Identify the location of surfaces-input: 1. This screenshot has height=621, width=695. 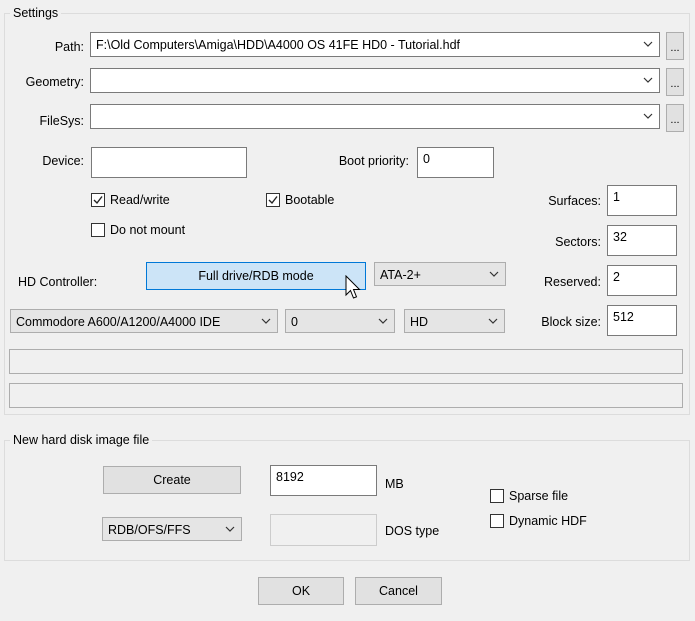
(642, 200).